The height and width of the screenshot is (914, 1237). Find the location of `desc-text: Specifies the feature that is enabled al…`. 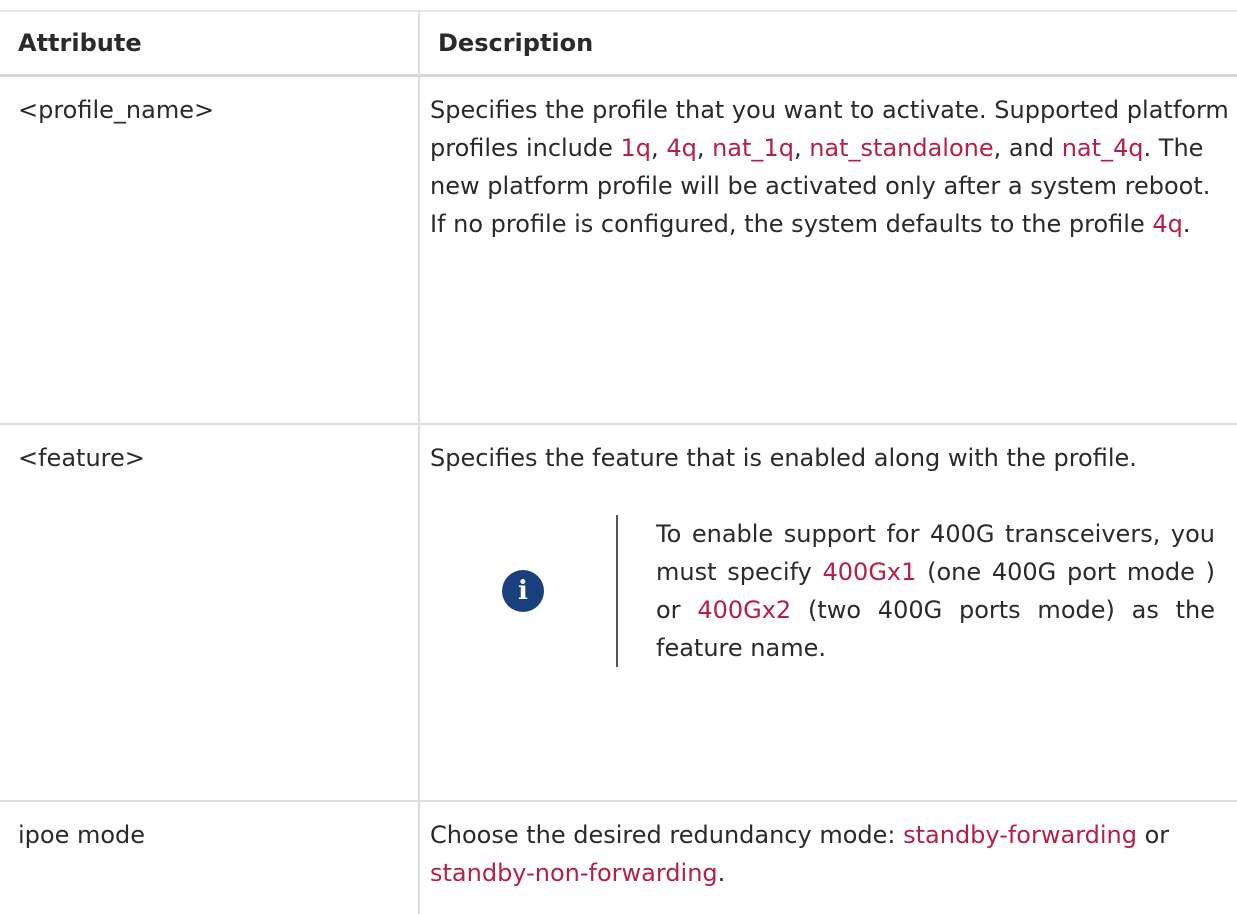

desc-text: Specifies the feature that is enabled al… is located at coordinates (783, 458).